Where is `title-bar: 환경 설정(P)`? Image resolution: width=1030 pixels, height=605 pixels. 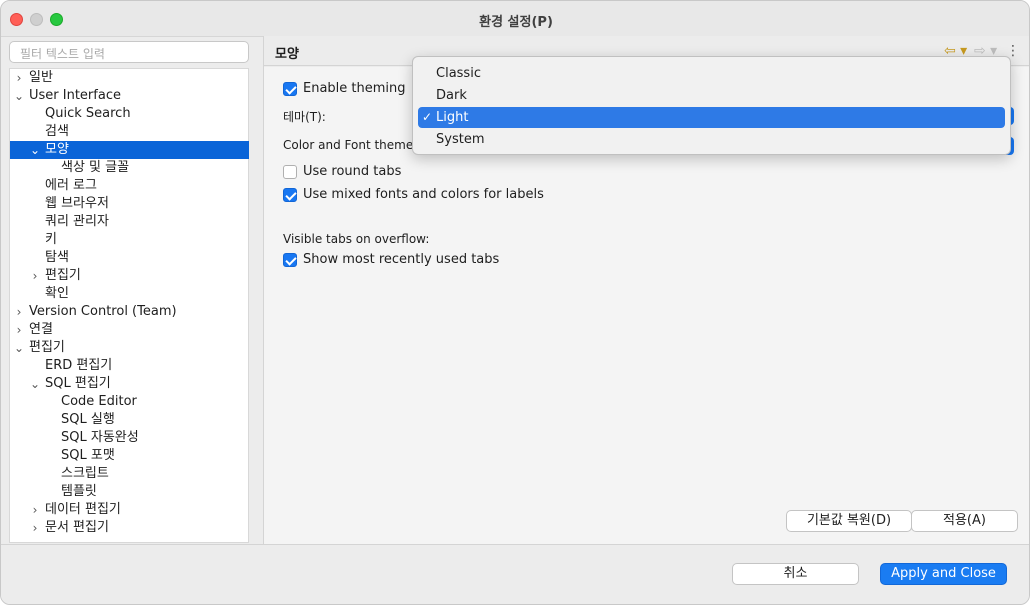
title-bar: 환경 설정(P) is located at coordinates (515, 19).